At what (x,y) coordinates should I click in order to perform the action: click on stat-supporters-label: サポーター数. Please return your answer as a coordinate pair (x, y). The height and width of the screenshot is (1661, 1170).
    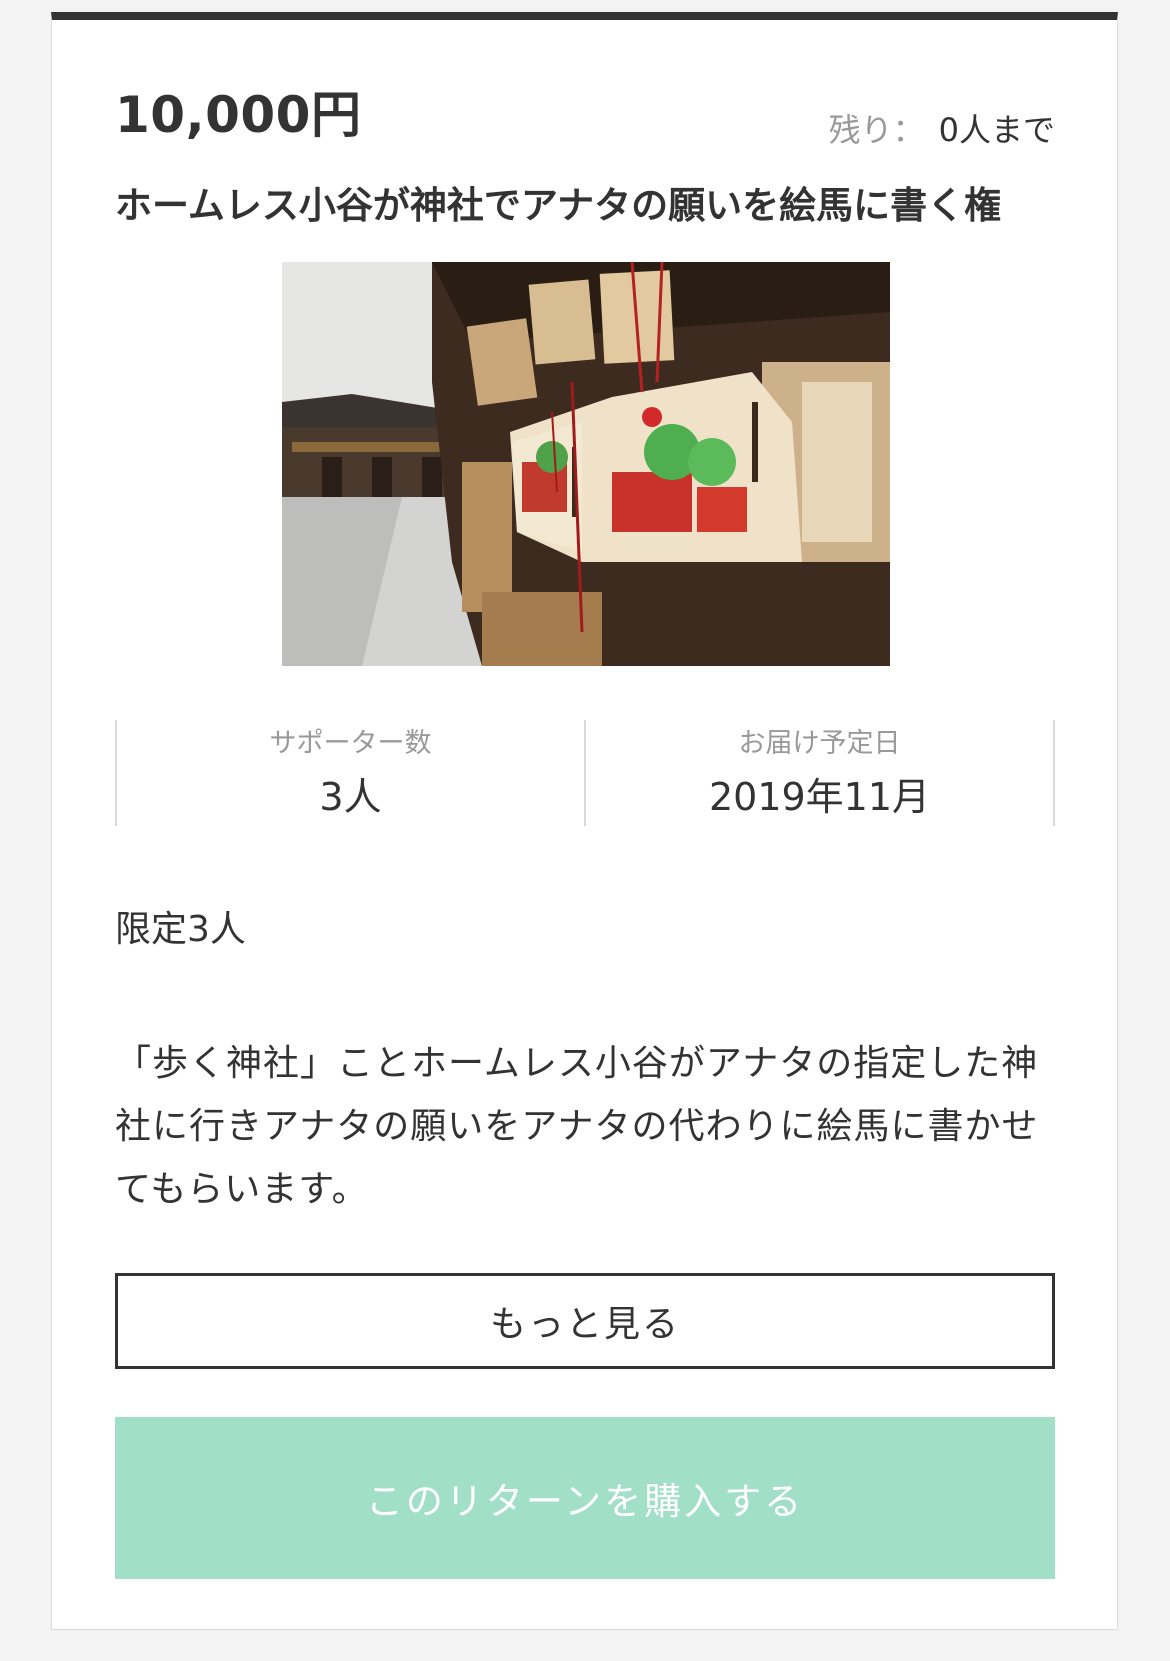
    Looking at the image, I should click on (350, 743).